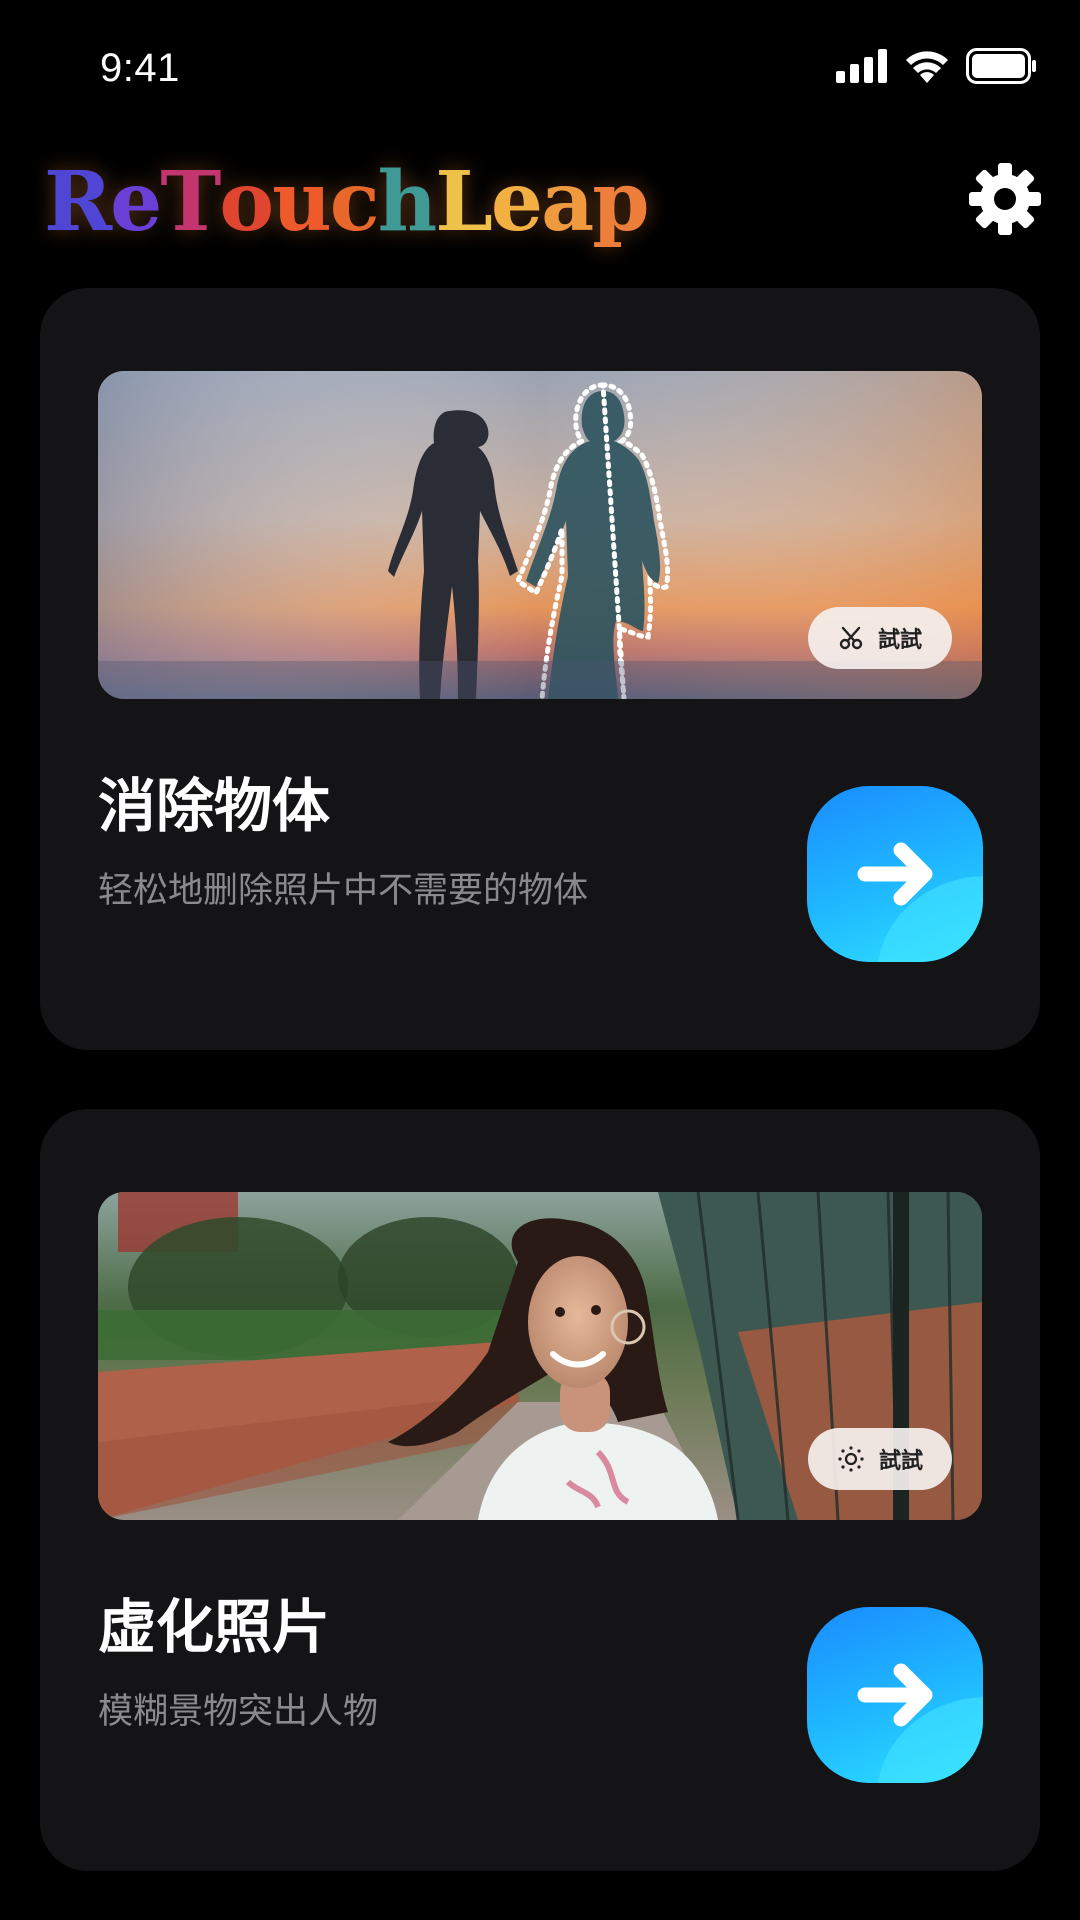 The height and width of the screenshot is (1920, 1080). I want to click on settings-button, so click(1005, 199).